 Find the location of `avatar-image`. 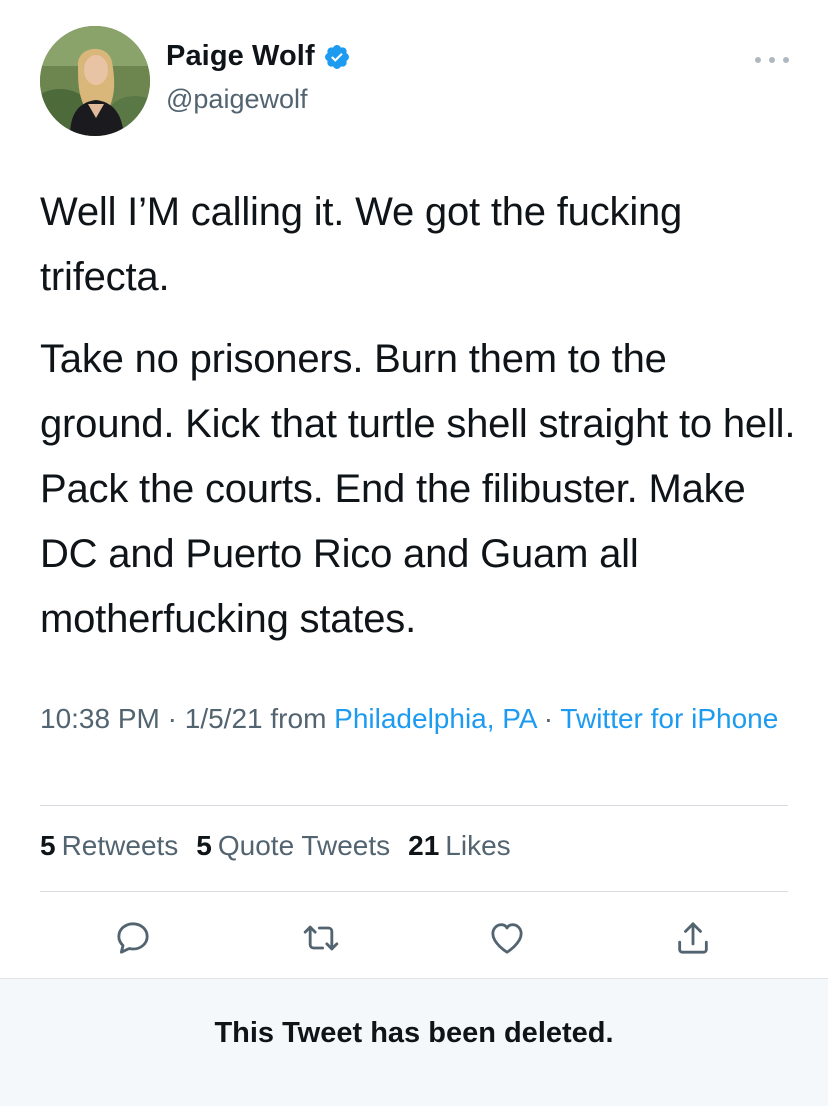

avatar-image is located at coordinates (95, 81).